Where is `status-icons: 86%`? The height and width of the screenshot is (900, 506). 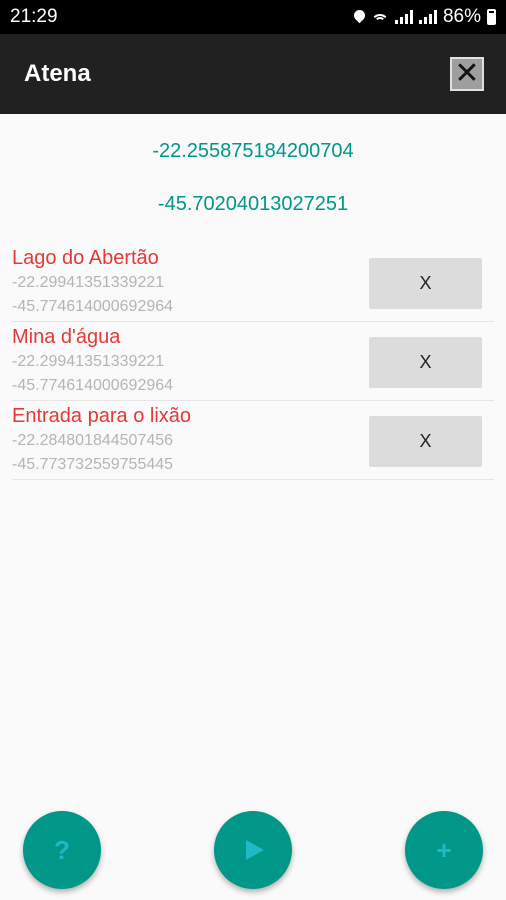 status-icons: 86% is located at coordinates (425, 17).